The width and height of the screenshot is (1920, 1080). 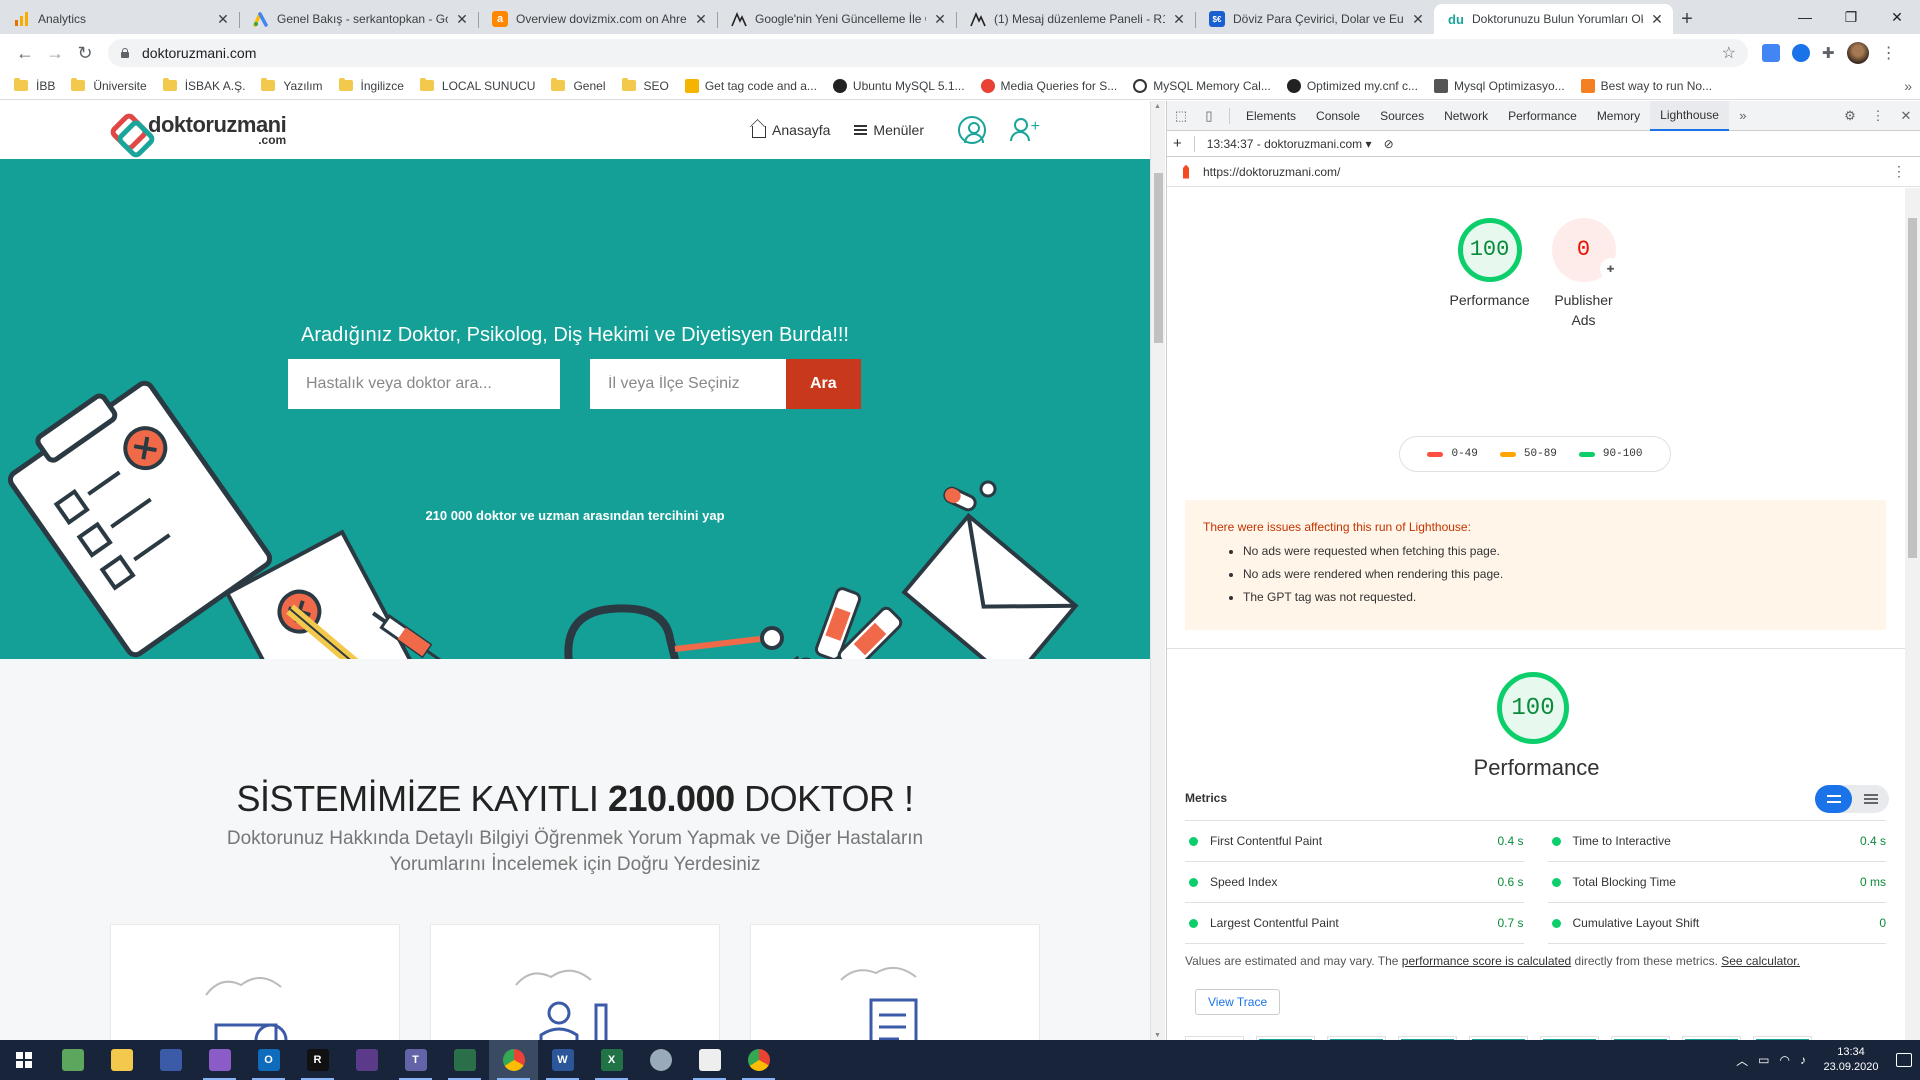 What do you see at coordinates (1238, 1002) in the screenshot?
I see `view-trace-button: View Trace` at bounding box center [1238, 1002].